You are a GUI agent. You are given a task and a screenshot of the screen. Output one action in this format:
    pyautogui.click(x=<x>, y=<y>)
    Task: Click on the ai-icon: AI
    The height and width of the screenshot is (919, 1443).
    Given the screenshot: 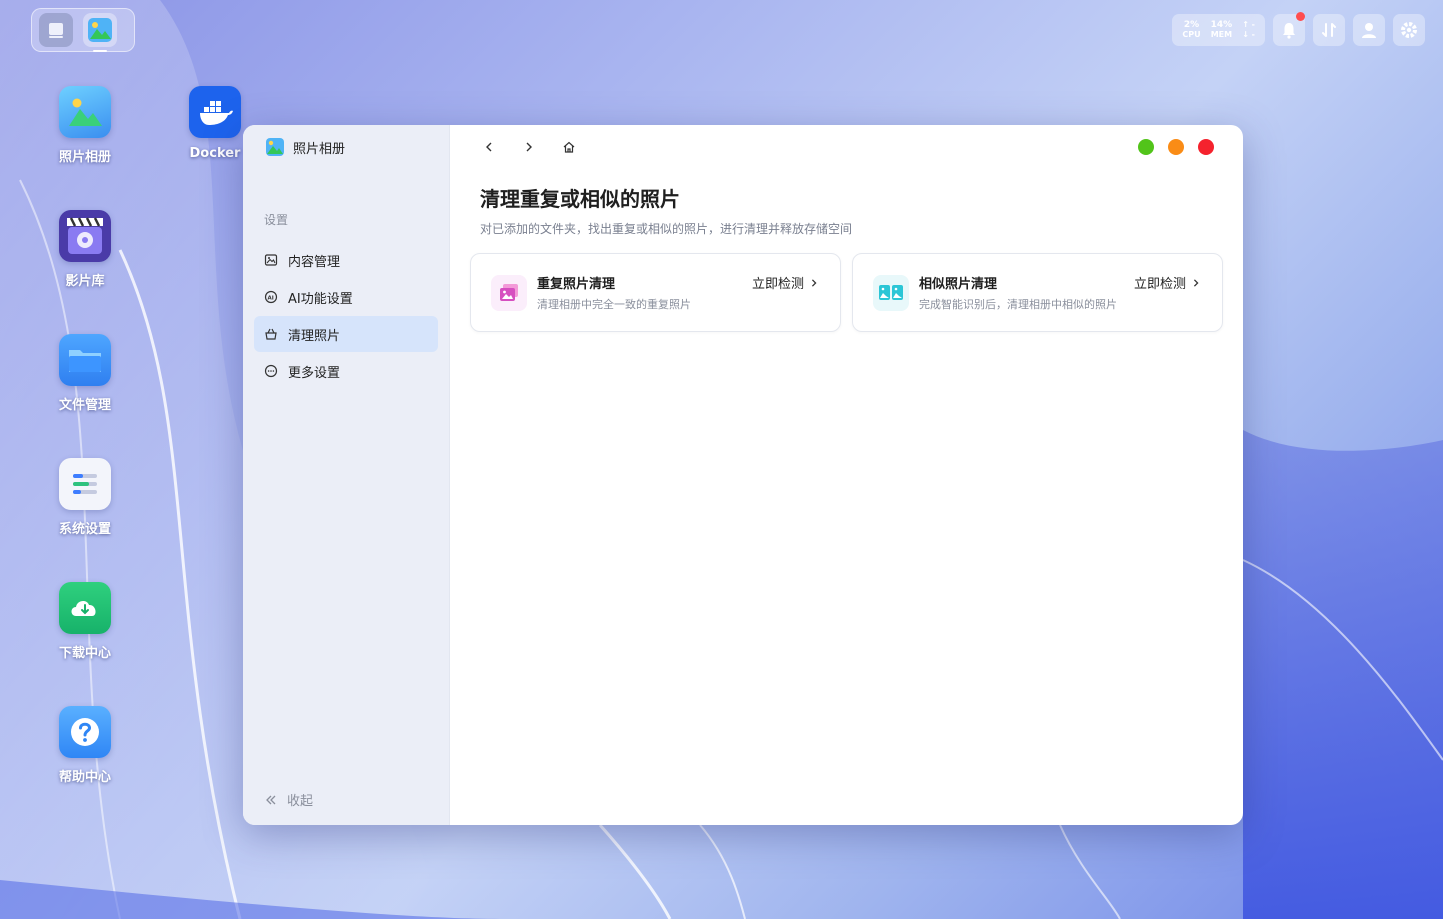 What is the action you would take?
    pyautogui.click(x=271, y=297)
    